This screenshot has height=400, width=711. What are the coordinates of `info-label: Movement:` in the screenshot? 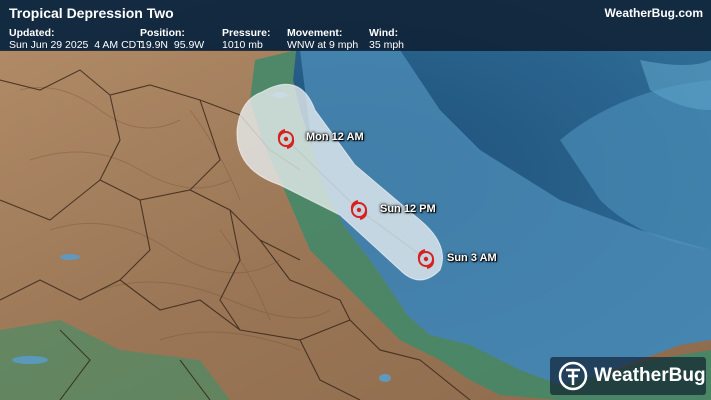 It's located at (315, 33).